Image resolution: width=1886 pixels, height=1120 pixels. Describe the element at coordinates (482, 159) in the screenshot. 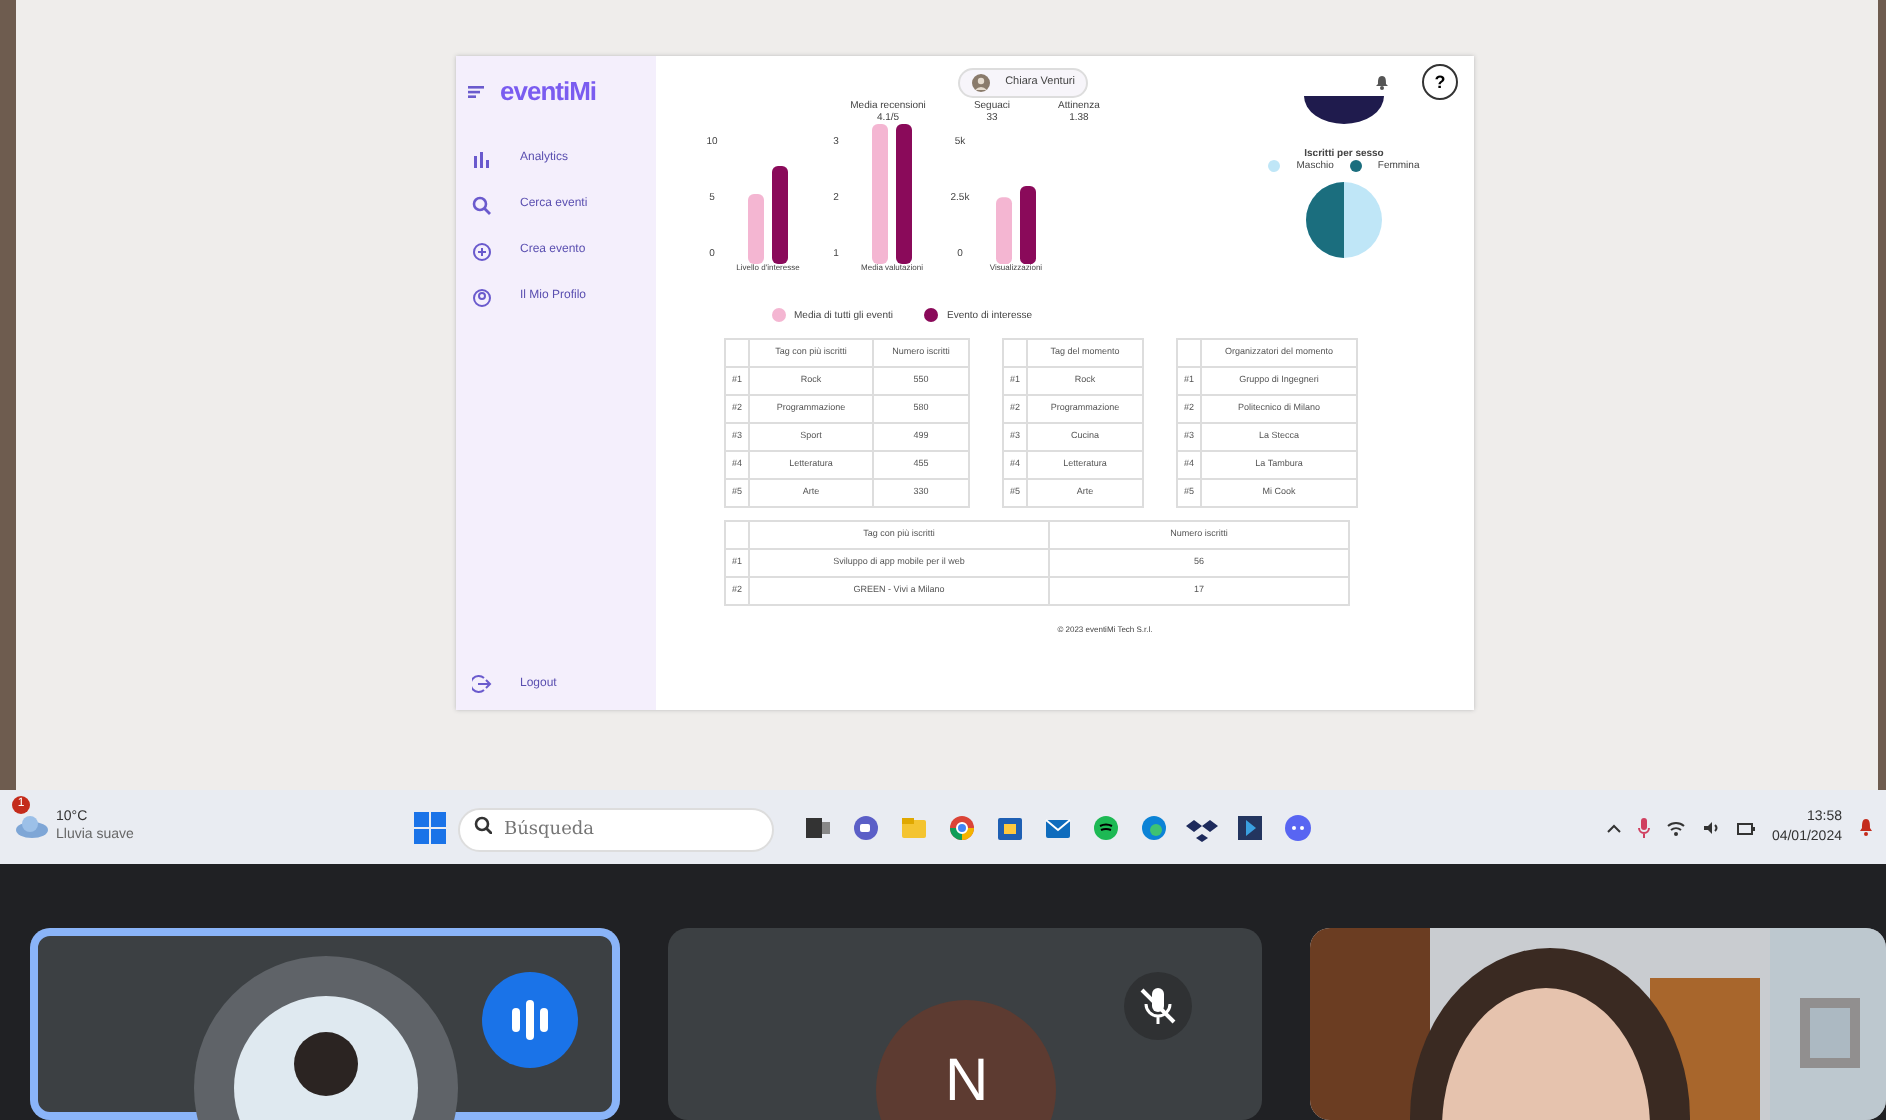

I see `bar-chart-icon` at that location.